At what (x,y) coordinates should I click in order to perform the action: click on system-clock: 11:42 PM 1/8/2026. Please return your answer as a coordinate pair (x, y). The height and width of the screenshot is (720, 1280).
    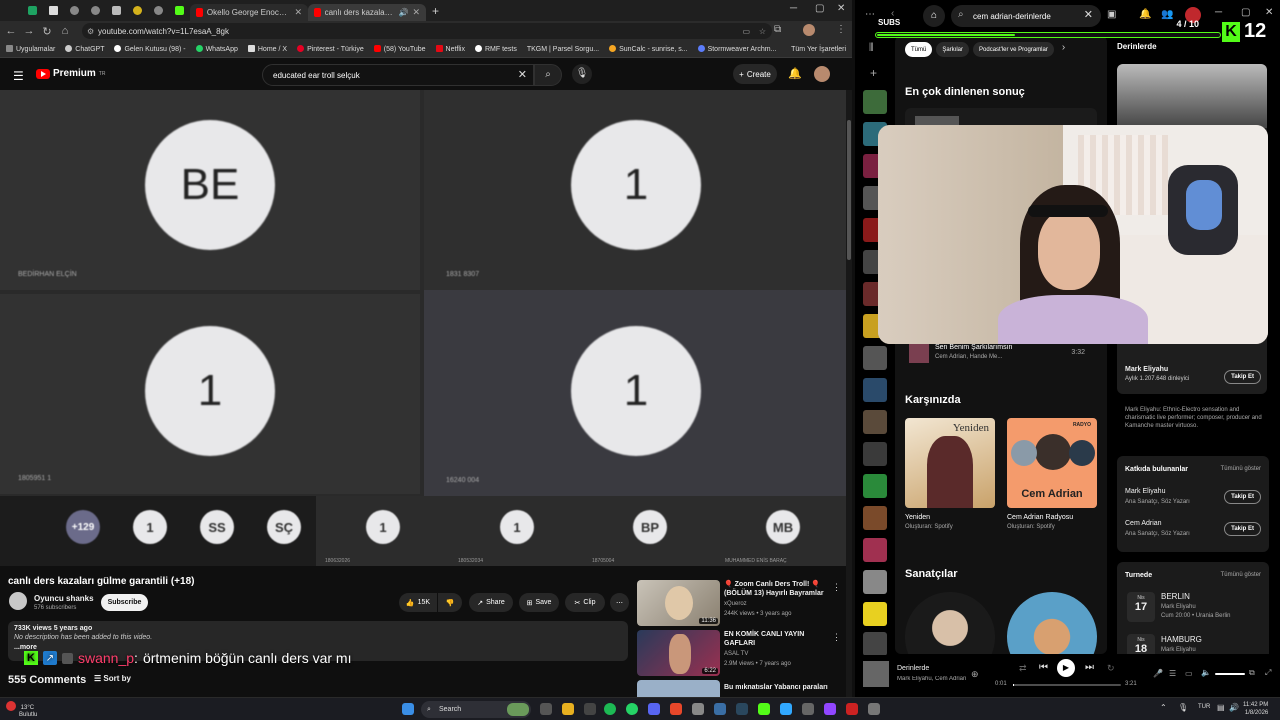
    Looking at the image, I should click on (1255, 709).